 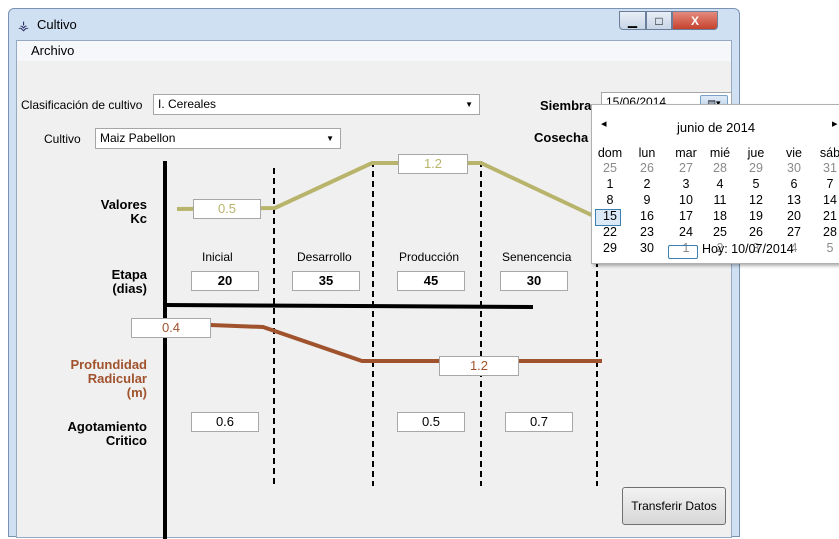 I want to click on calendar-day: 3, so click(x=686, y=184).